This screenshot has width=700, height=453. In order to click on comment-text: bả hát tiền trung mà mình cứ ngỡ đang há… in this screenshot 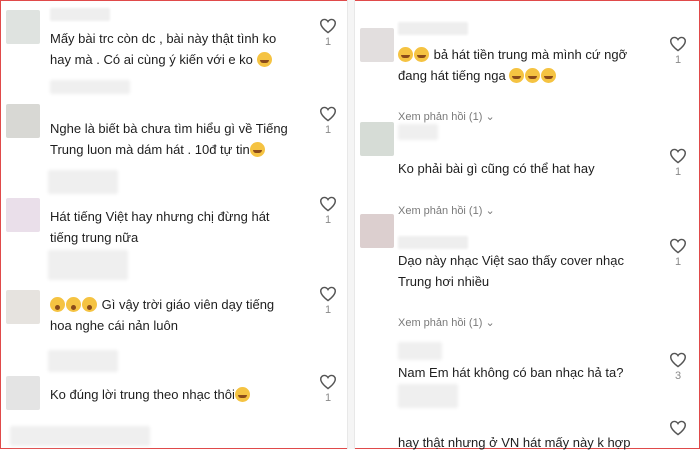, I will do `click(513, 65)`.